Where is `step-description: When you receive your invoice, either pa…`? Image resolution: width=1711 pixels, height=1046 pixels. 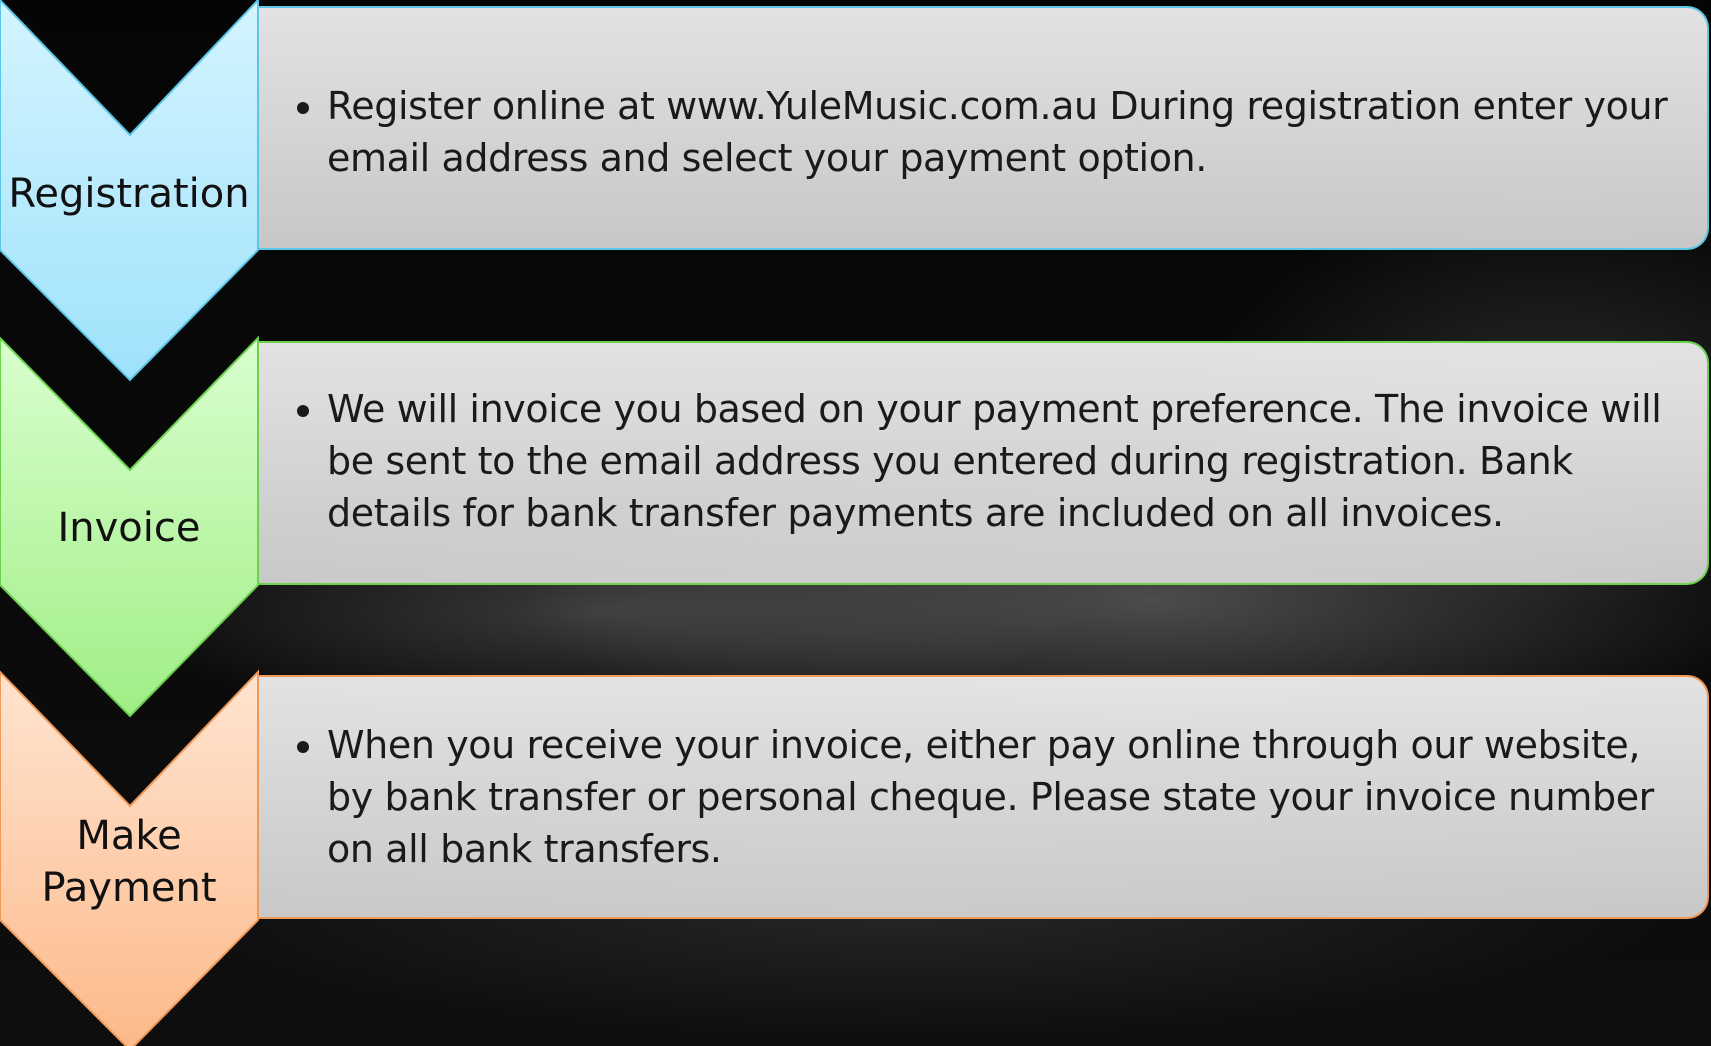
step-description: When you receive your invoice, either pa… is located at coordinates (1007, 797).